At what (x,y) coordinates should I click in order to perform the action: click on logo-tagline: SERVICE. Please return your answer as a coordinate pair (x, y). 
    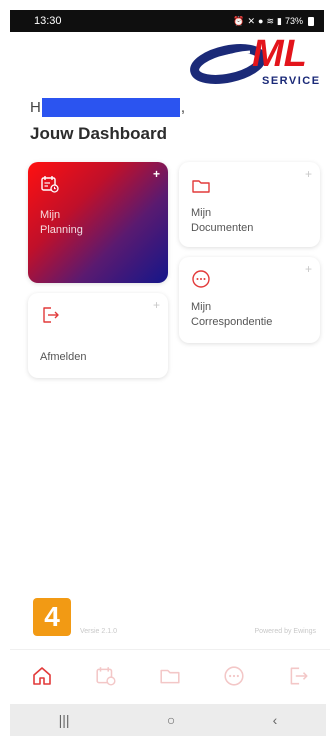
    Looking at the image, I should click on (291, 81).